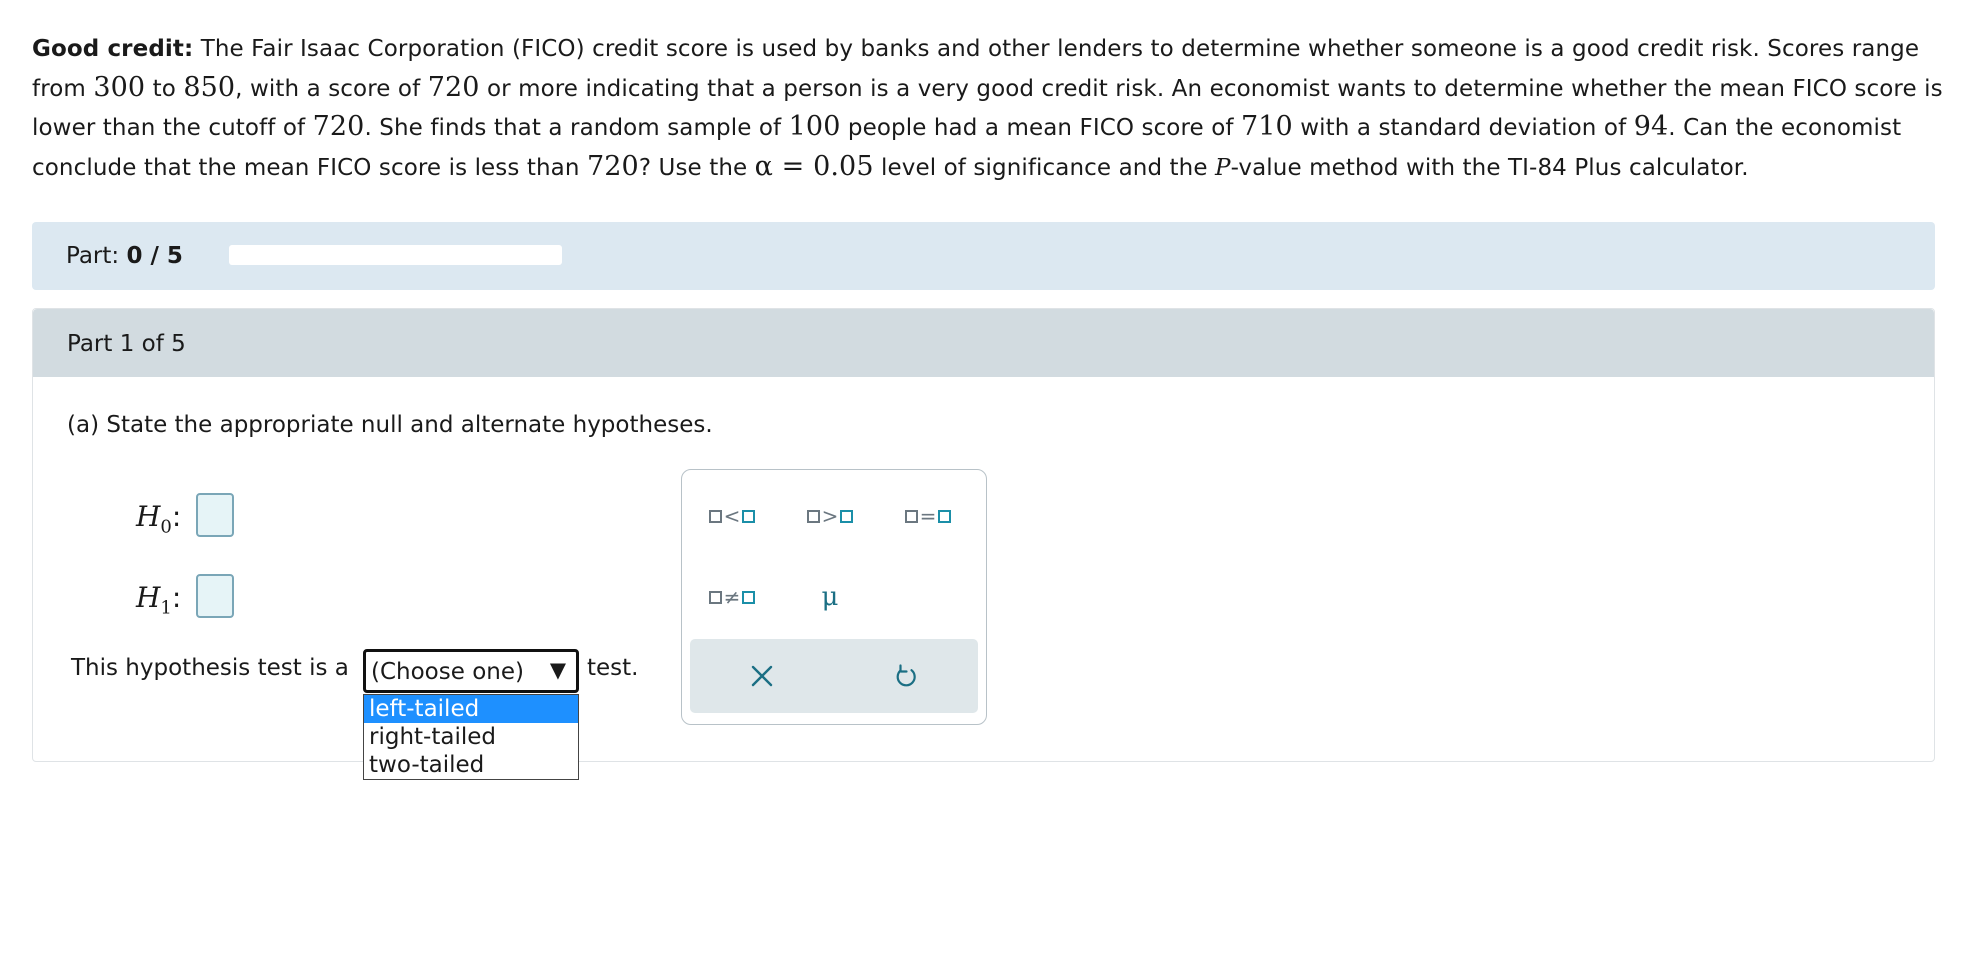  What do you see at coordinates (164, 88) in the screenshot?
I see `problem-text: to` at bounding box center [164, 88].